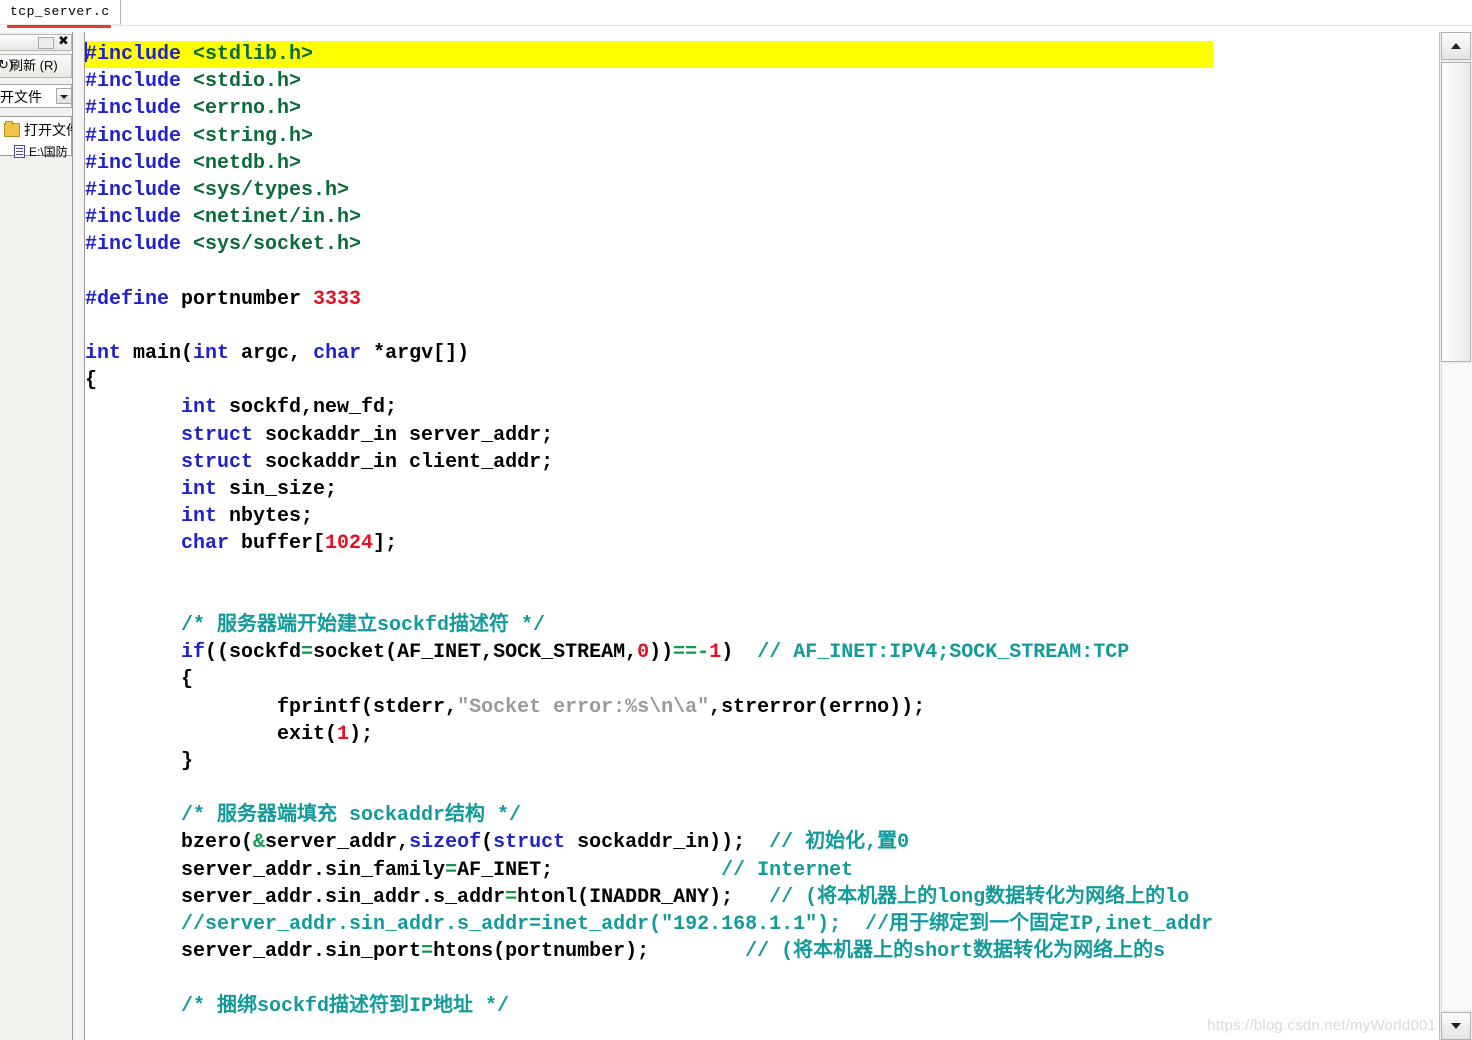 Image resolution: width=1472 pixels, height=1040 pixels. Describe the element at coordinates (649, 516) in the screenshot. I see `code-line: int nbytes;` at that location.